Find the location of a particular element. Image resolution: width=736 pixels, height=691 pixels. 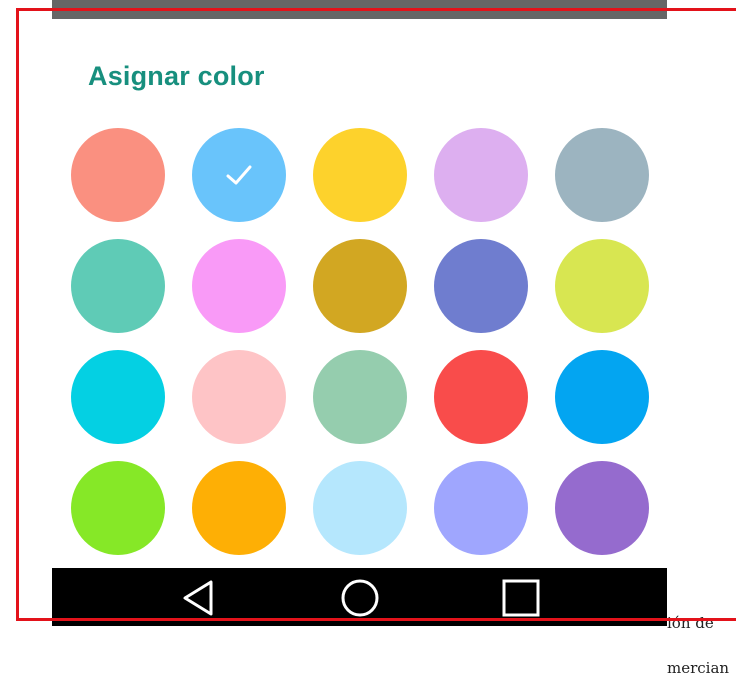

caption-line: ión de is located at coordinates (690, 623).